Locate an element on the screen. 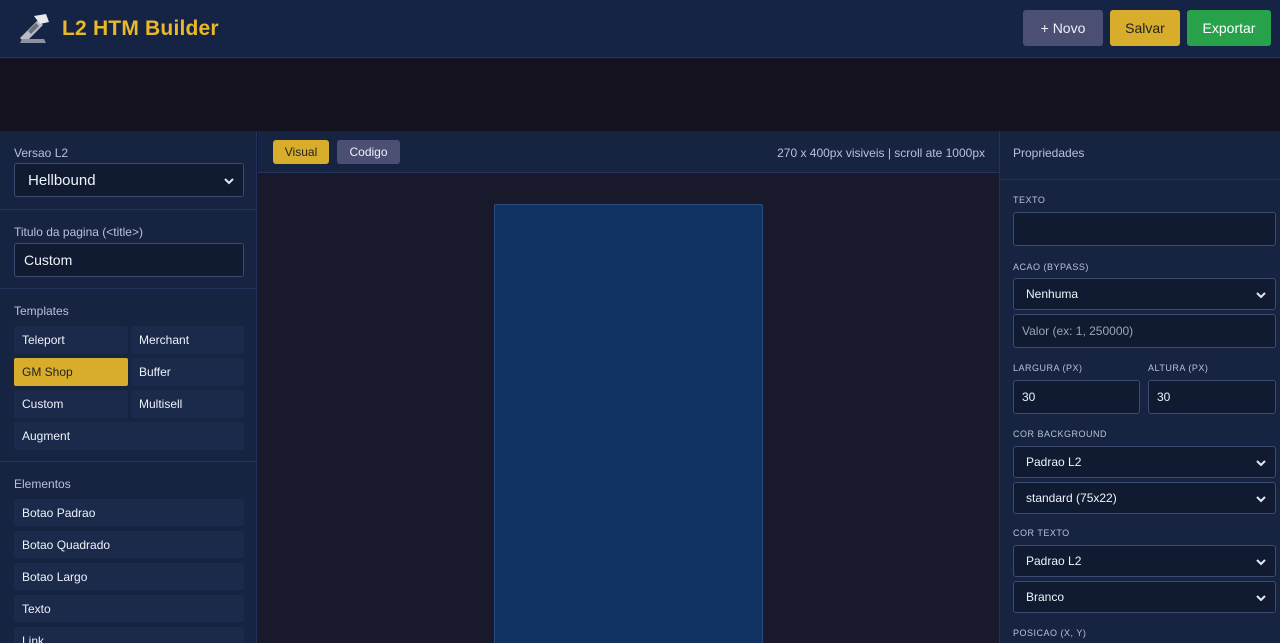 Image resolution: width=1280 pixels, height=643 pixels. text-color-value: Branco is located at coordinates (1045, 597).